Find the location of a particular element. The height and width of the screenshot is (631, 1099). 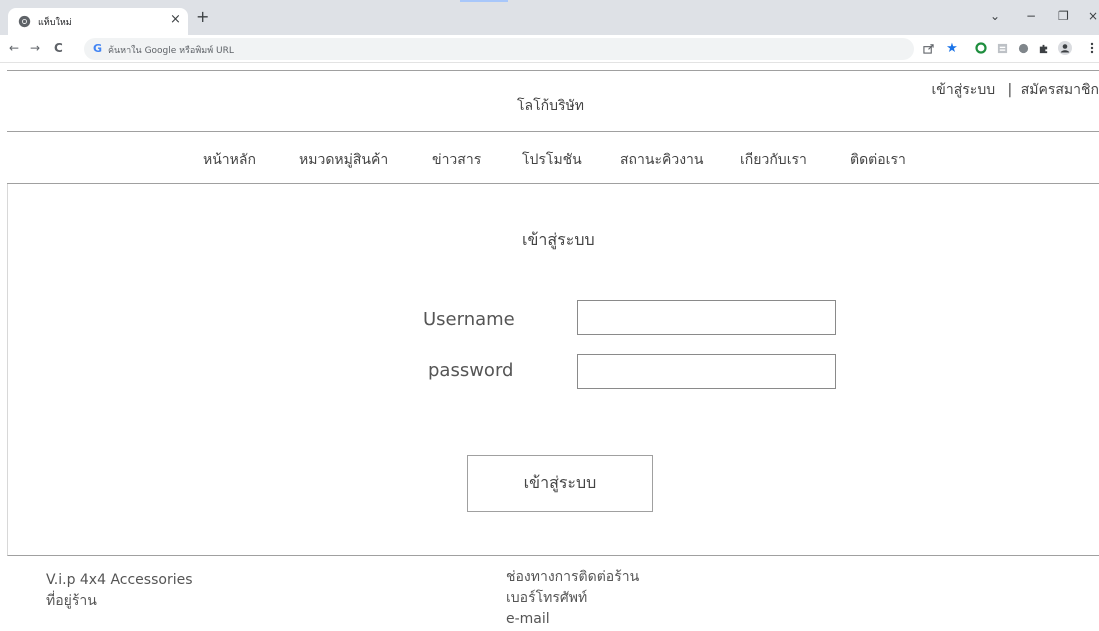

password-input is located at coordinates (706, 371).